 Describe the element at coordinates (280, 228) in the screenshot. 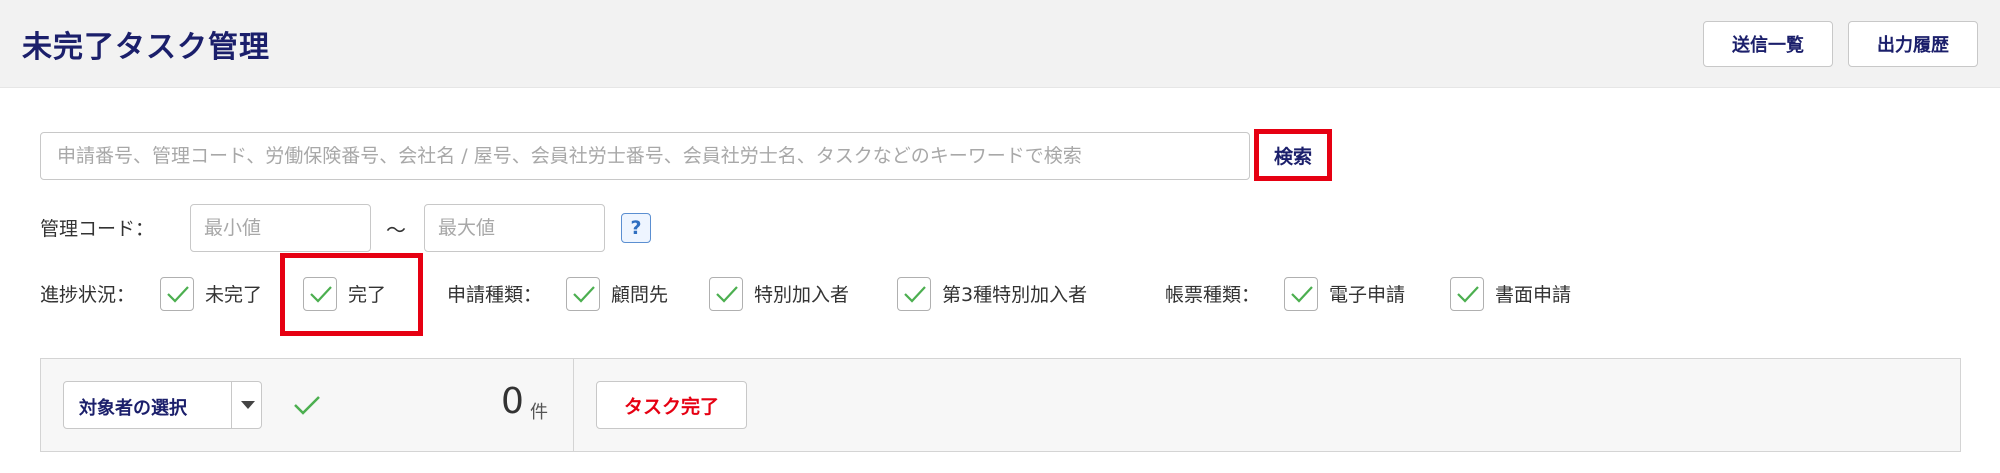

I see `management-code-min-input` at that location.